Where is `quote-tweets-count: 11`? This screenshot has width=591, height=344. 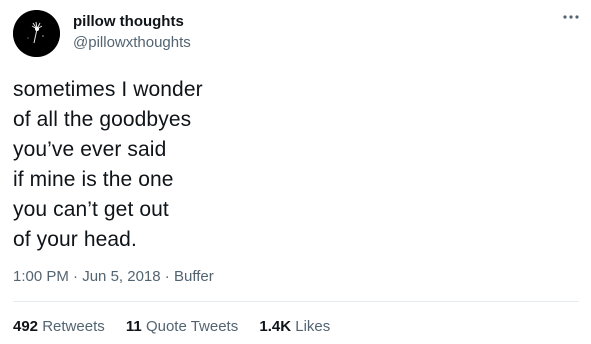
quote-tweets-count: 11 is located at coordinates (133, 326).